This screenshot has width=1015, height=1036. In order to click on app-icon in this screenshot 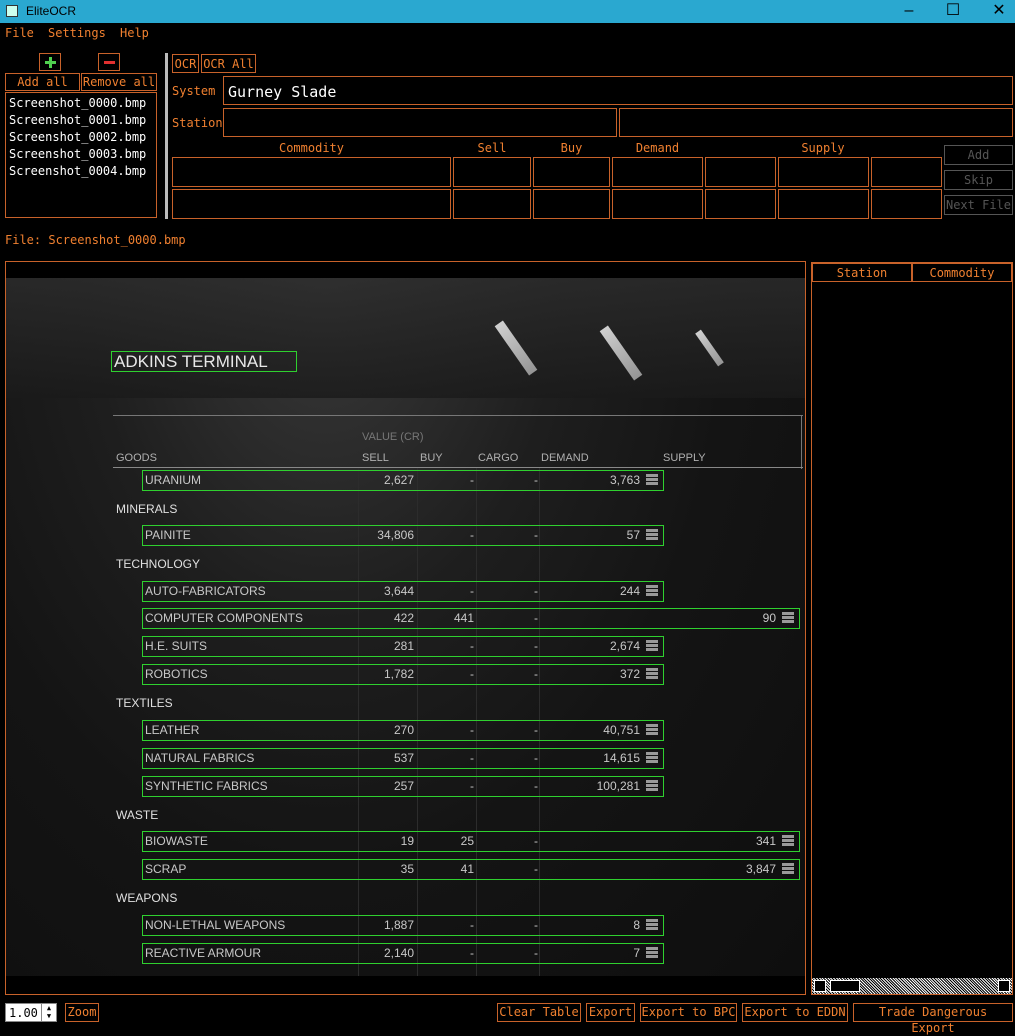, I will do `click(12, 11)`.